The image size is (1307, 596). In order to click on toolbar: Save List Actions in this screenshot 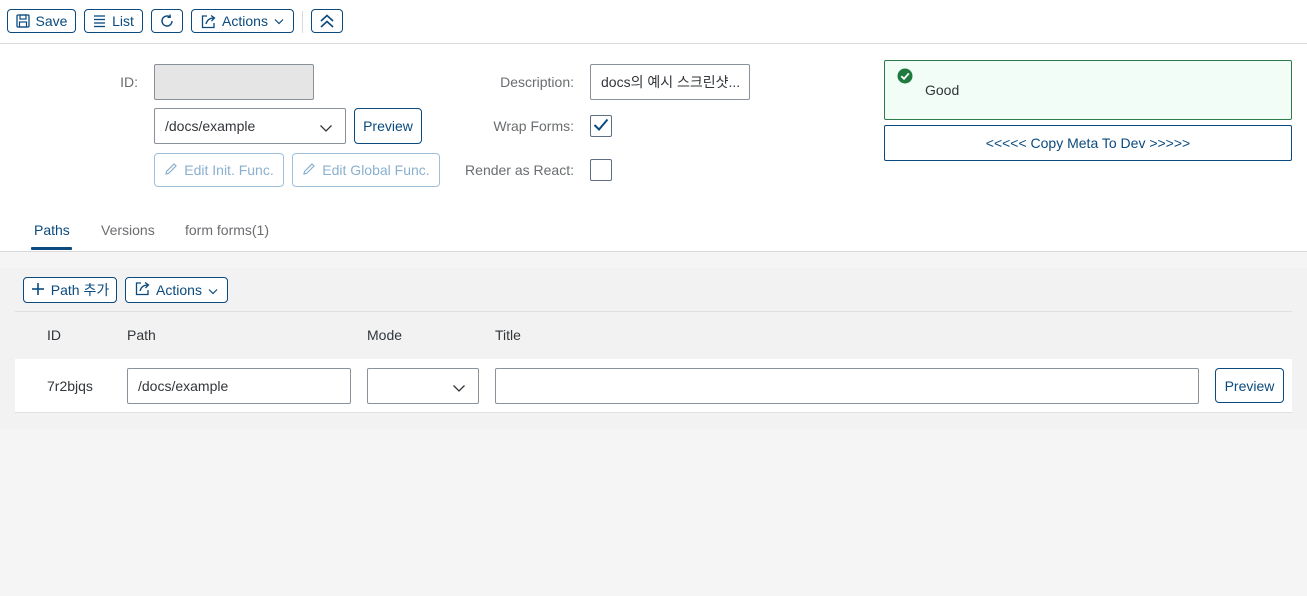, I will do `click(653, 22)`.